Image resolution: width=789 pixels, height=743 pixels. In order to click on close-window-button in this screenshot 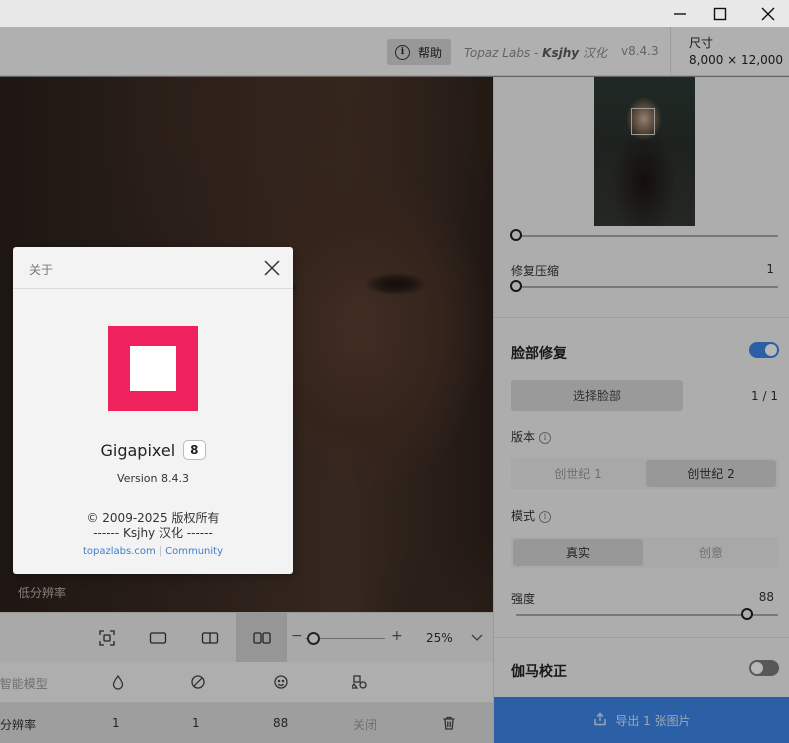, I will do `click(768, 13)`.